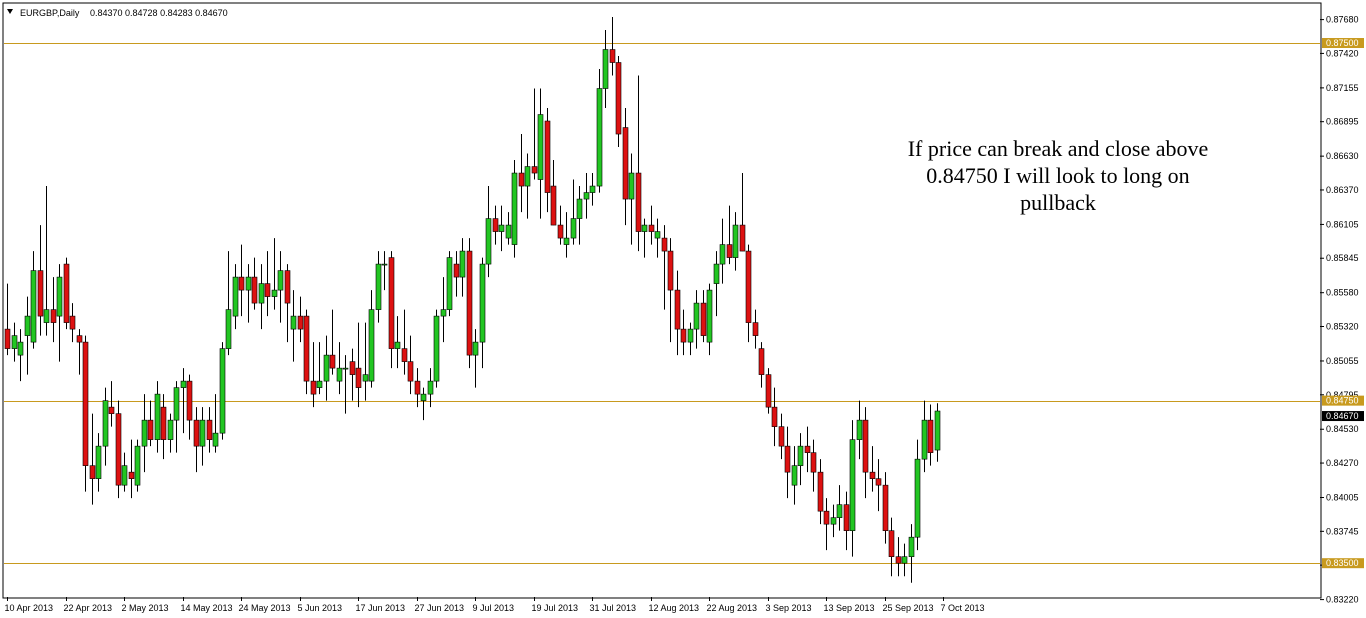 This screenshot has height=618, width=1366. Describe the element at coordinates (1342, 463) in the screenshot. I see `y-tick-label: 0.84270` at that location.